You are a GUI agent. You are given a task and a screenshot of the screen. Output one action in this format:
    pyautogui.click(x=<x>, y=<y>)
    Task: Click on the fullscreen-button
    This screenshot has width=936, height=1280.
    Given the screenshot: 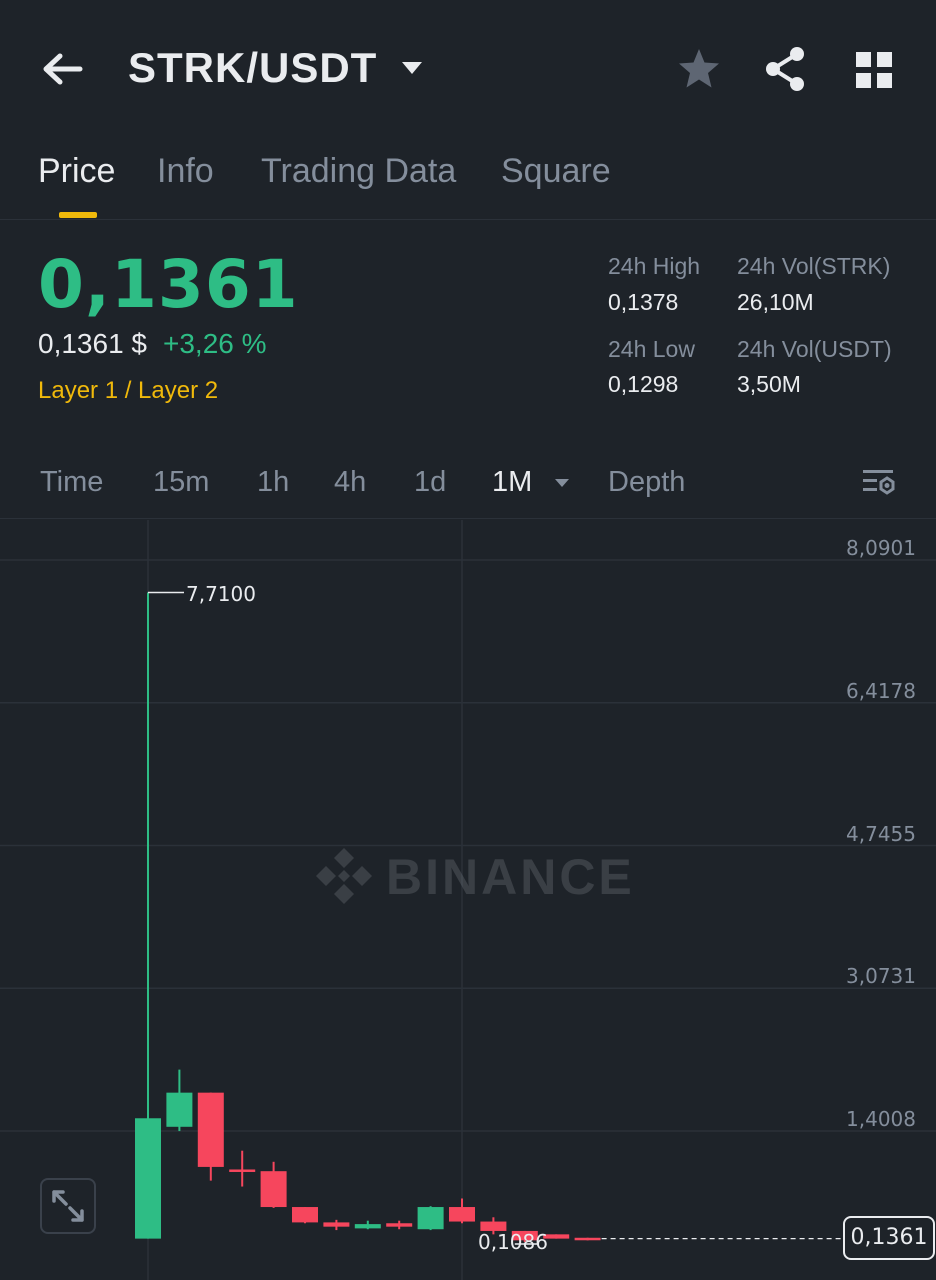 What is the action you would take?
    pyautogui.click(x=68, y=1206)
    